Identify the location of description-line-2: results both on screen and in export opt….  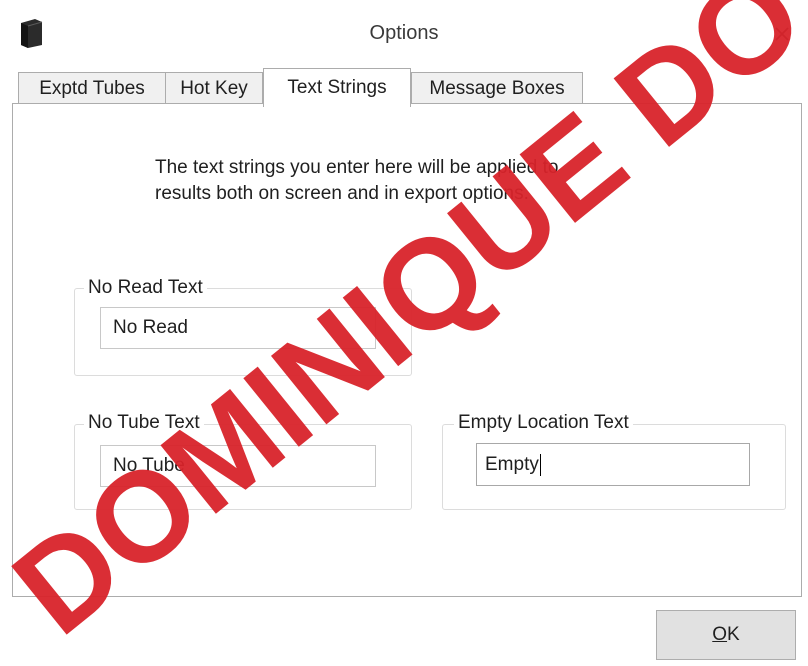
(342, 193).